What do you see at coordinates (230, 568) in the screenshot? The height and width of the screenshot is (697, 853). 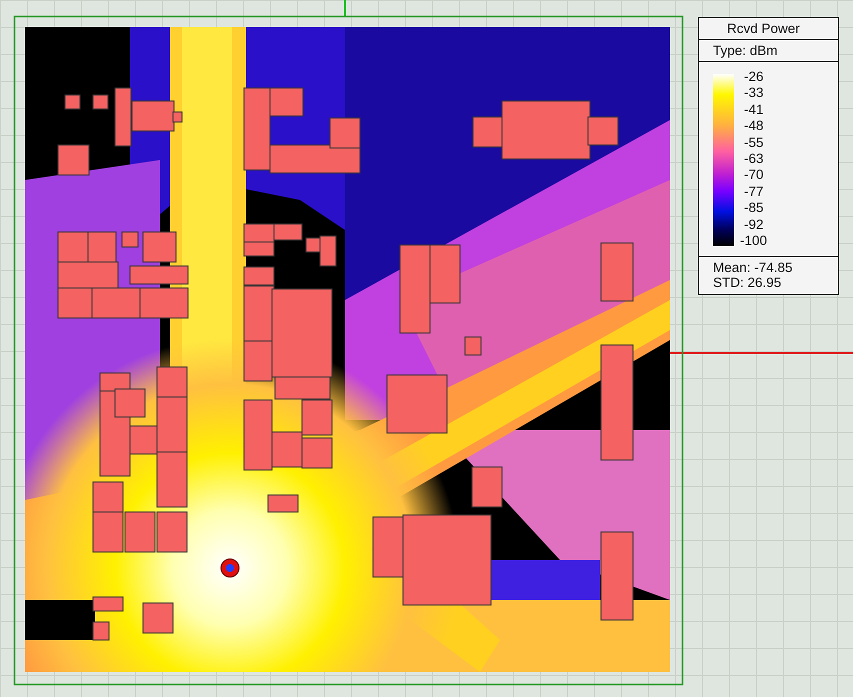 I see `transmitter-icon` at bounding box center [230, 568].